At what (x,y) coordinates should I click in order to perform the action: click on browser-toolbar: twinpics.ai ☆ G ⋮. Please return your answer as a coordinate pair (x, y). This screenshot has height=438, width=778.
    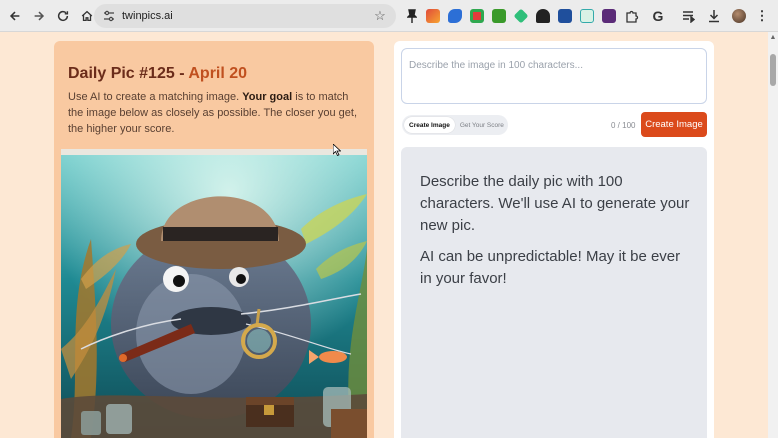
    Looking at the image, I should click on (389, 16).